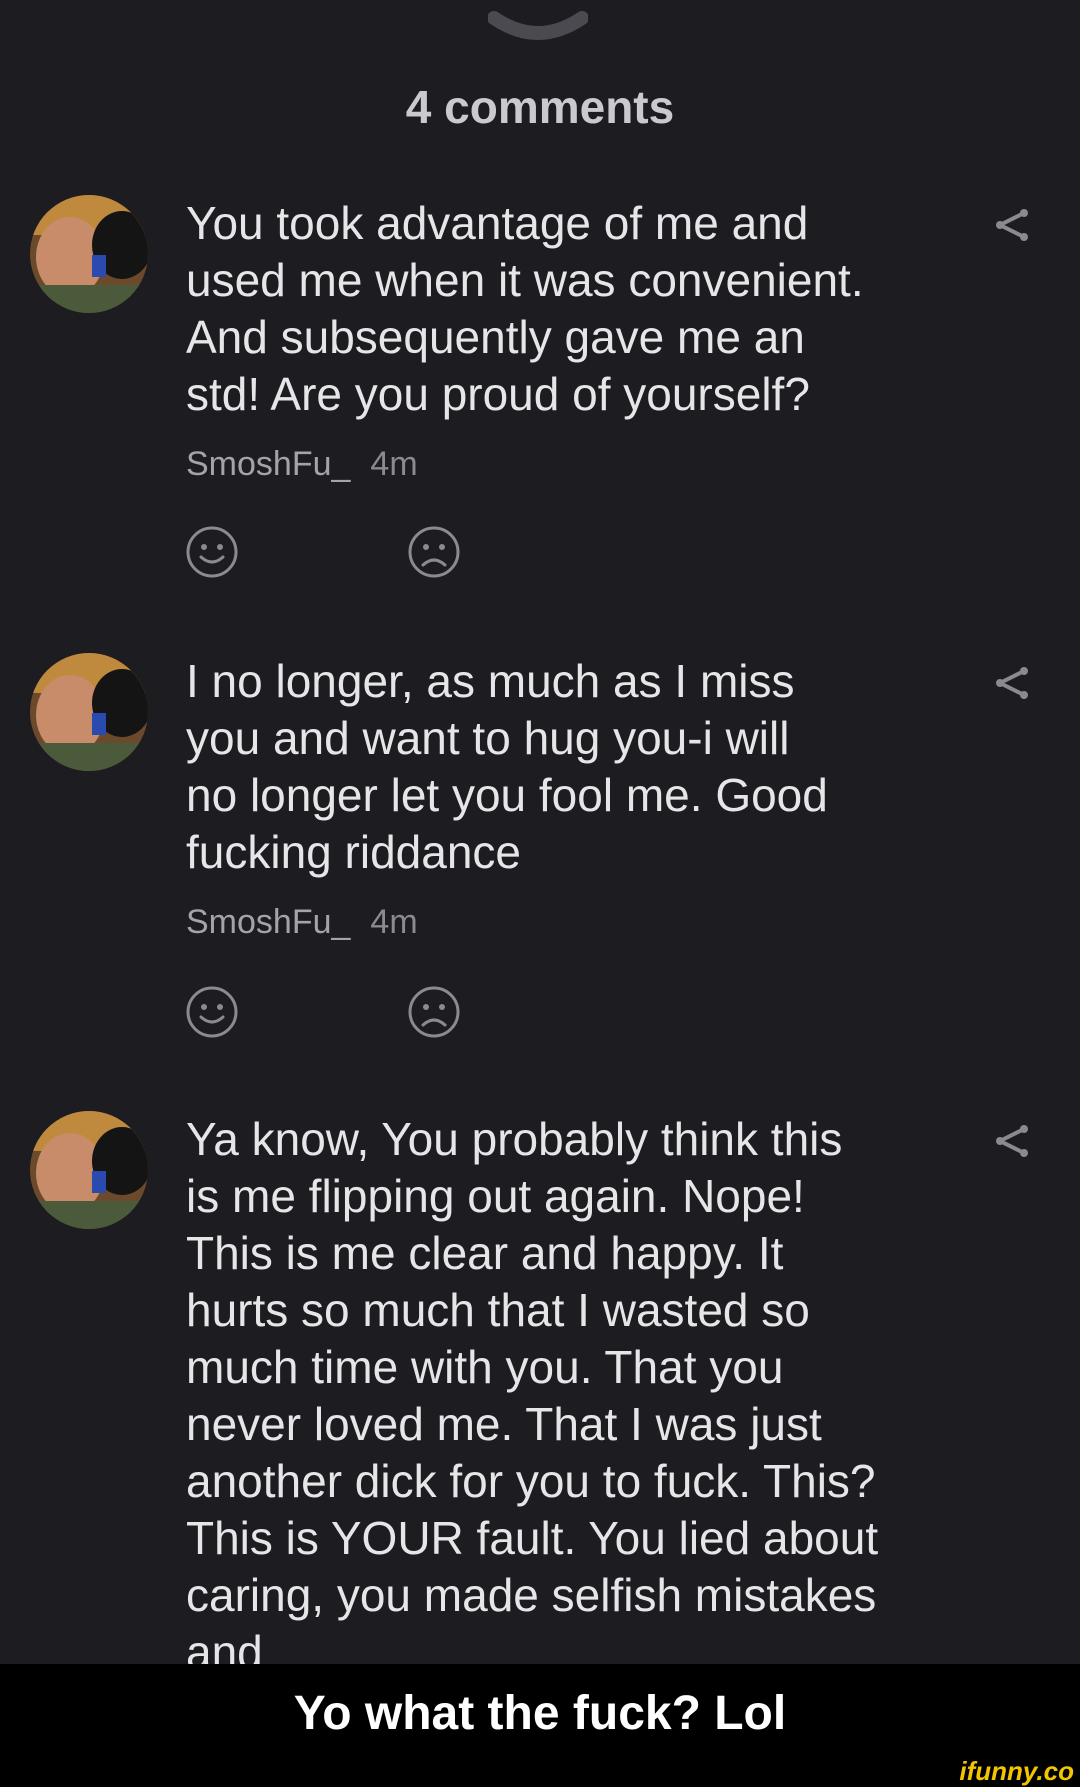 This screenshot has height=1787, width=1080. Describe the element at coordinates (1016, 1771) in the screenshot. I see `watermark-logo: ifunny.co` at that location.